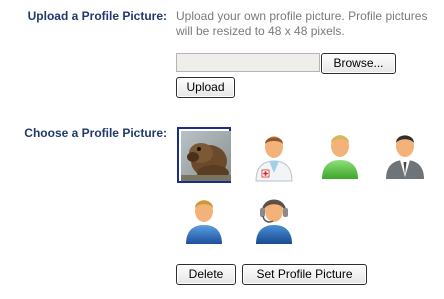  I want to click on businessman-avatar-icon, so click(405, 157).